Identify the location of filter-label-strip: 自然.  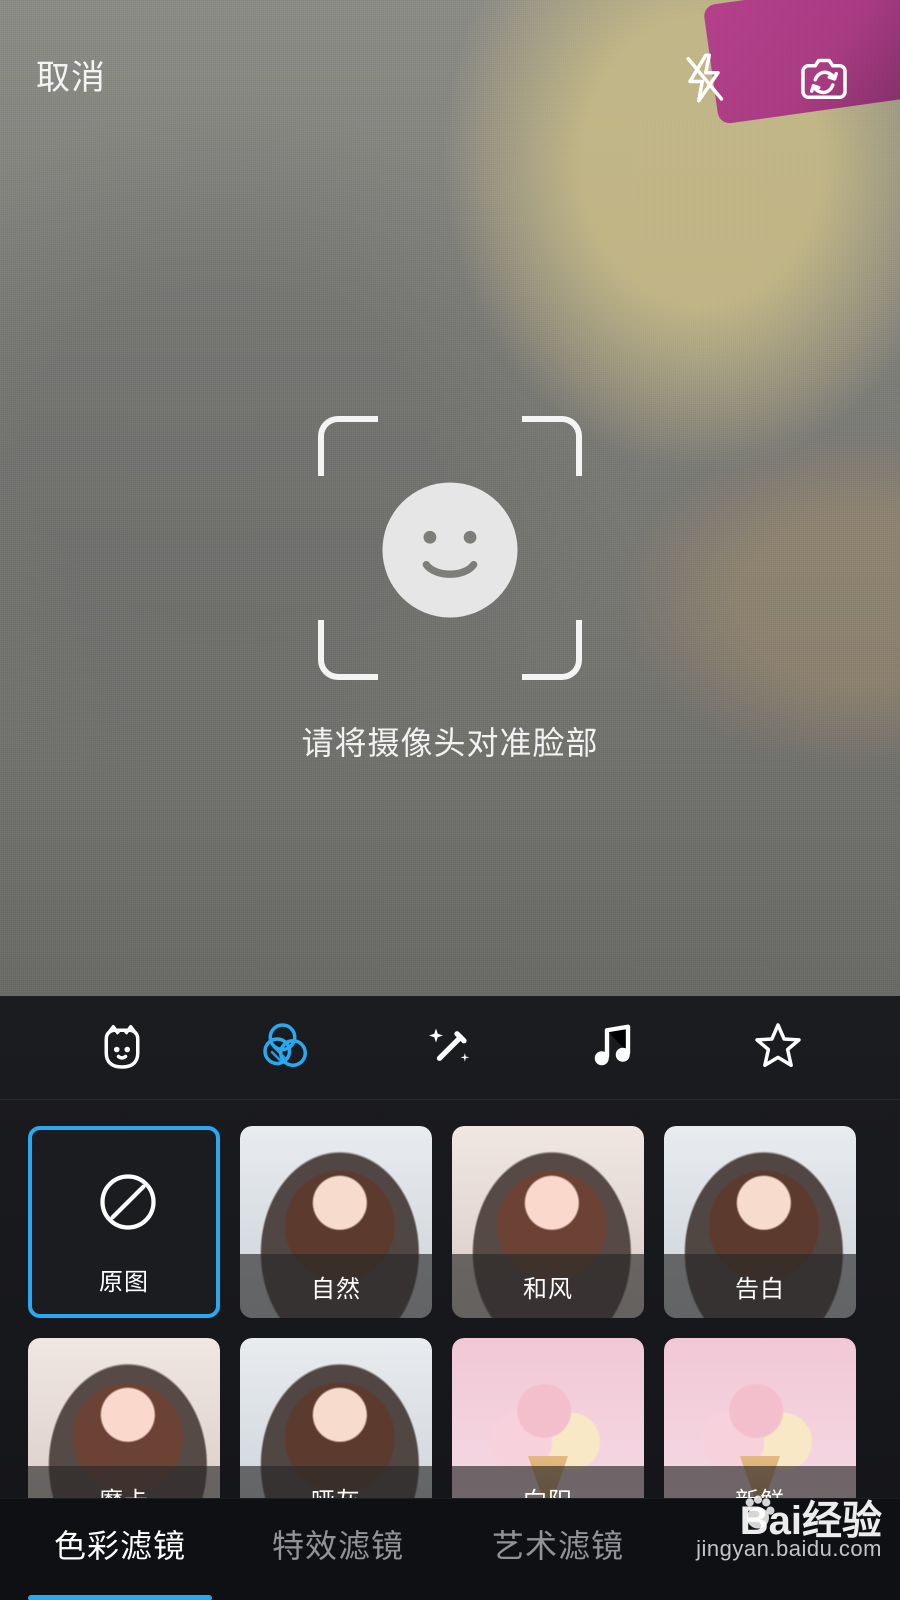
(336, 1286).